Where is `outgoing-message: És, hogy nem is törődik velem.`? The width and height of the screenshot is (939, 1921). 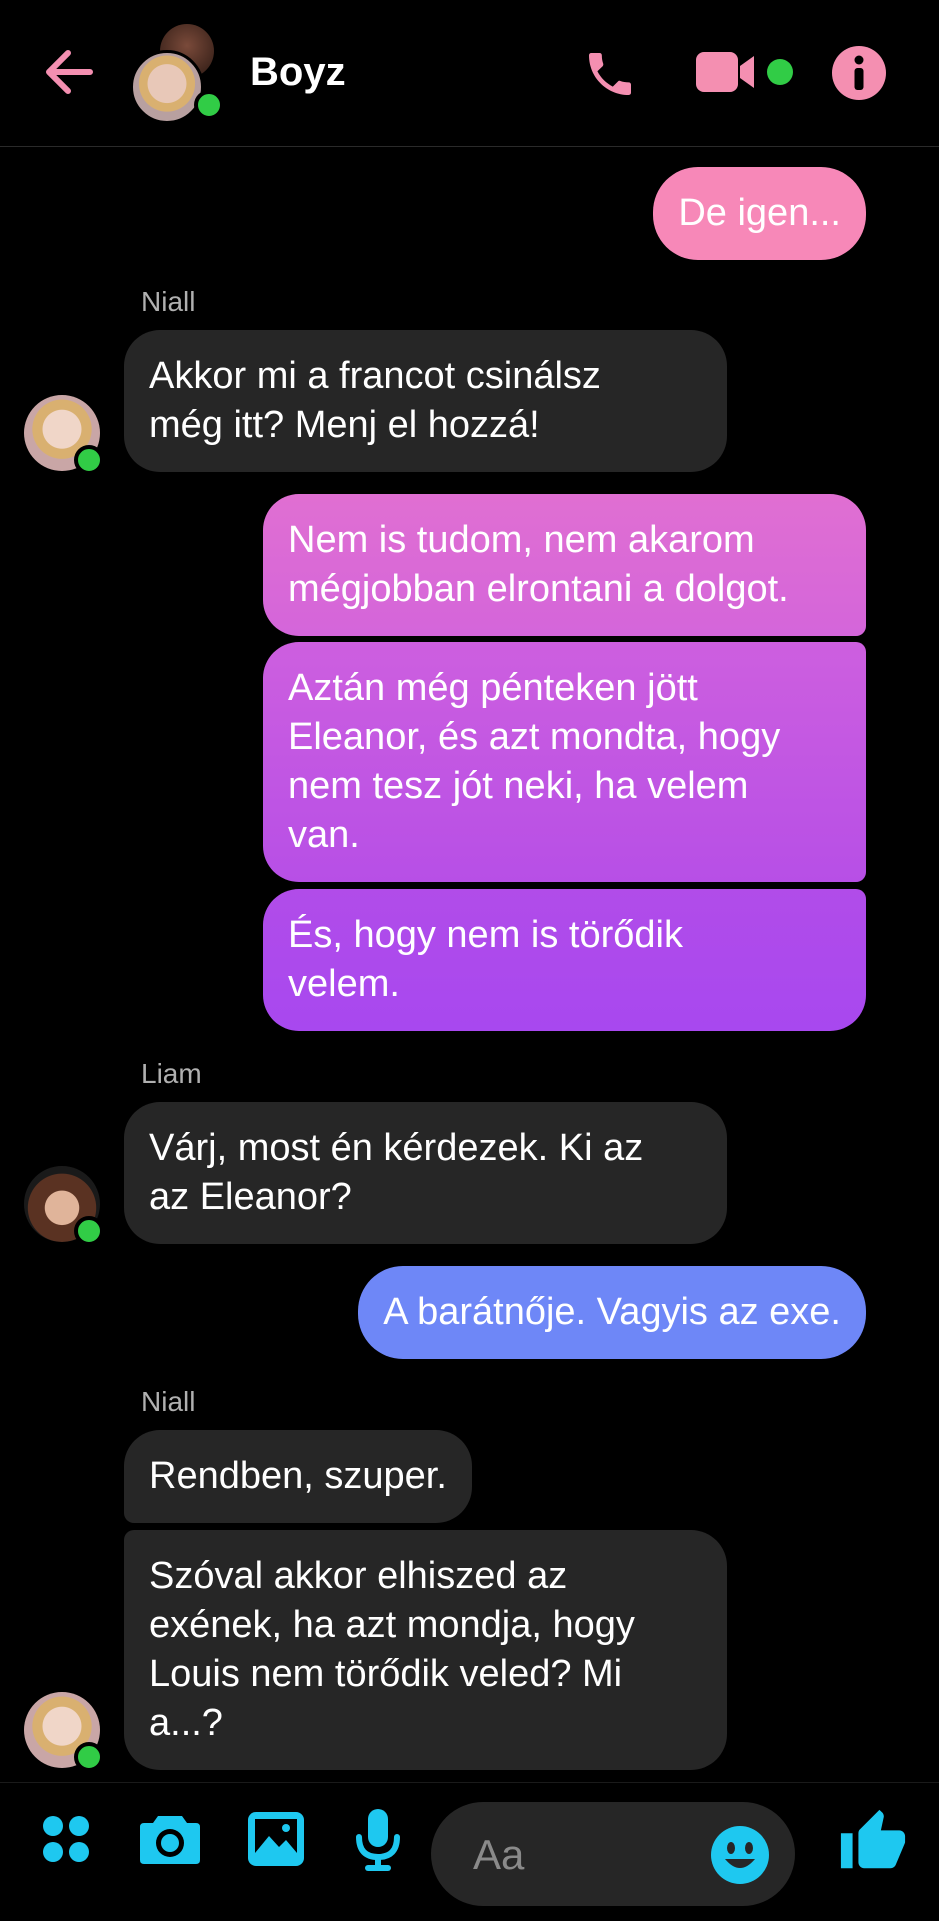
outgoing-message: És, hogy nem is törődik velem. is located at coordinates (564, 960).